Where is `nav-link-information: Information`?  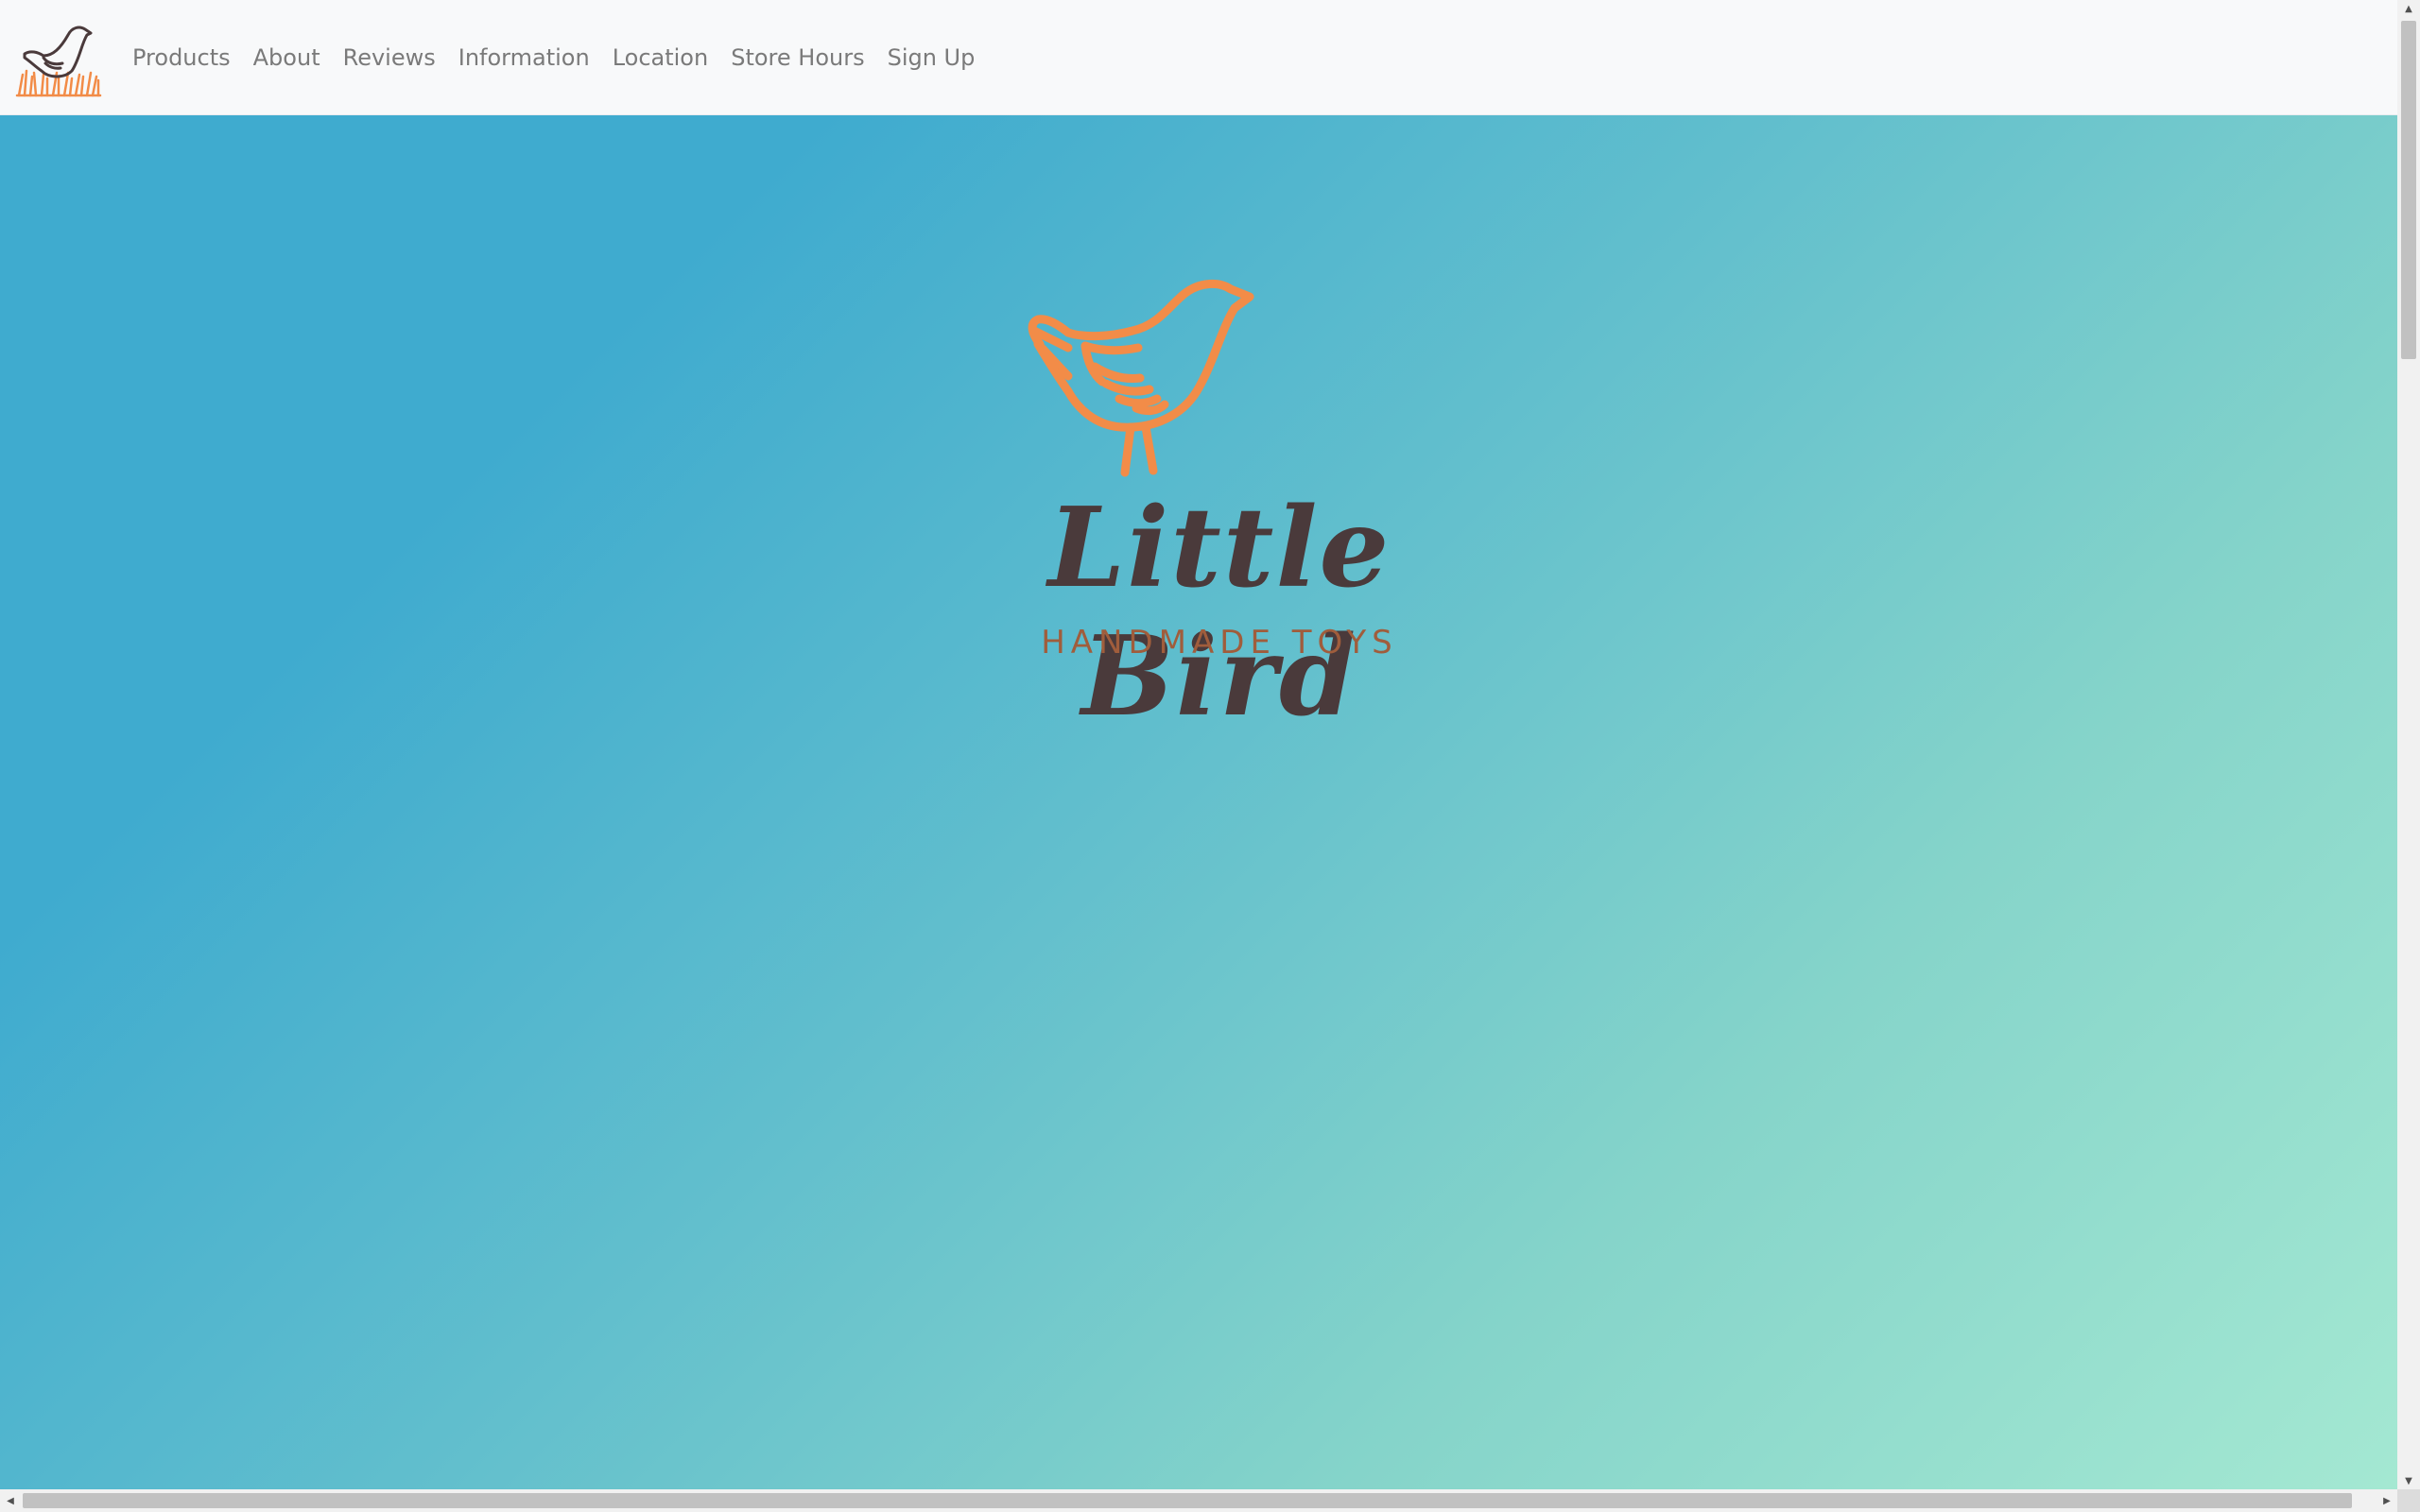 nav-link-information: Information is located at coordinates (524, 57).